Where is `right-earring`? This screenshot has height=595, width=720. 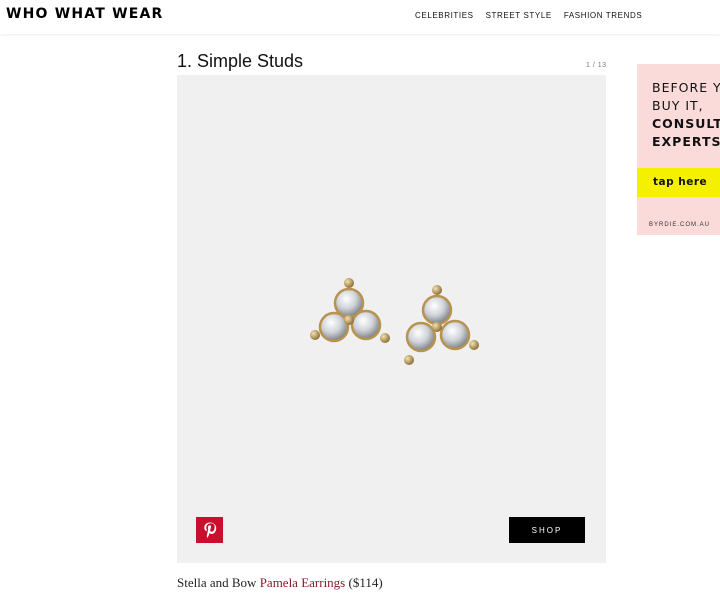
right-earring is located at coordinates (441, 325).